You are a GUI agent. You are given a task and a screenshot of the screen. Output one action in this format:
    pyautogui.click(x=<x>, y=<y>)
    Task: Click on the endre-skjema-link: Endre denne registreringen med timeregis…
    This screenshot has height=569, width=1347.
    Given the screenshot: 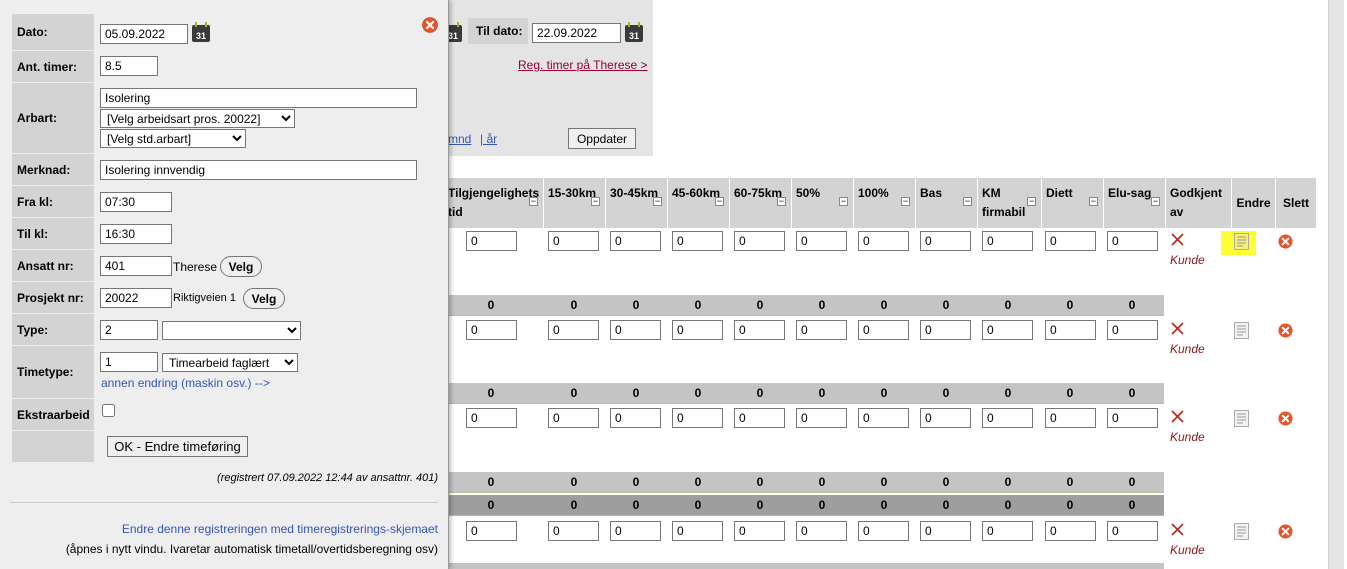 What is the action you would take?
    pyautogui.click(x=280, y=529)
    